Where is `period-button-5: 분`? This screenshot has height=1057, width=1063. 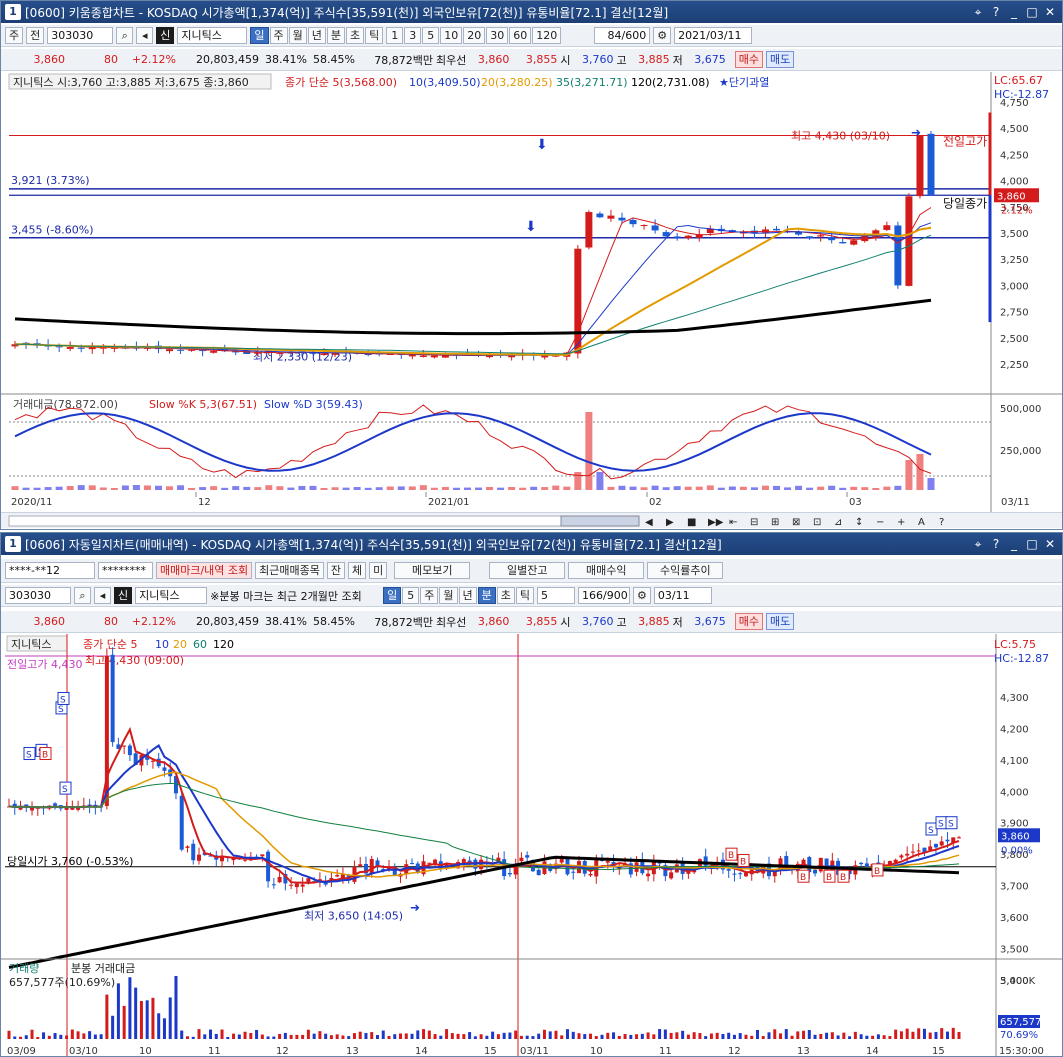
period-button-5: 분 is located at coordinates (486, 595).